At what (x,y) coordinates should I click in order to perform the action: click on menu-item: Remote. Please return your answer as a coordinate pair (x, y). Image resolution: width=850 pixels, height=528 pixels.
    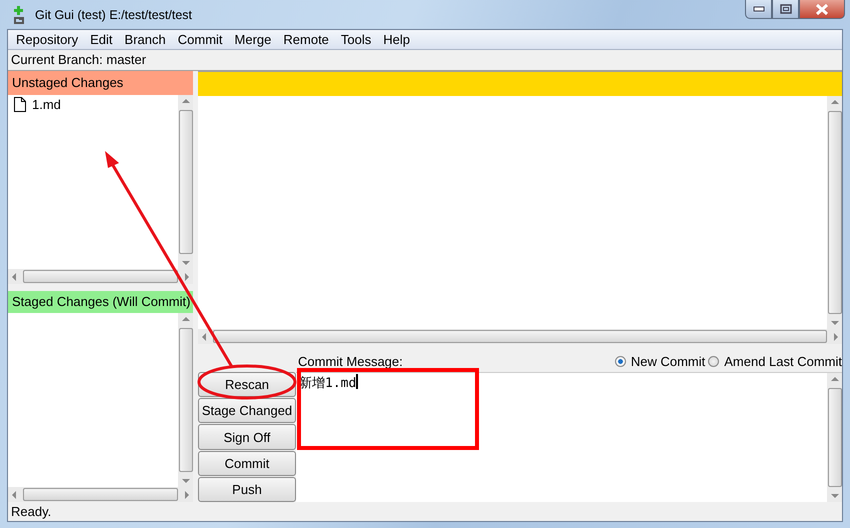
    Looking at the image, I should click on (306, 39).